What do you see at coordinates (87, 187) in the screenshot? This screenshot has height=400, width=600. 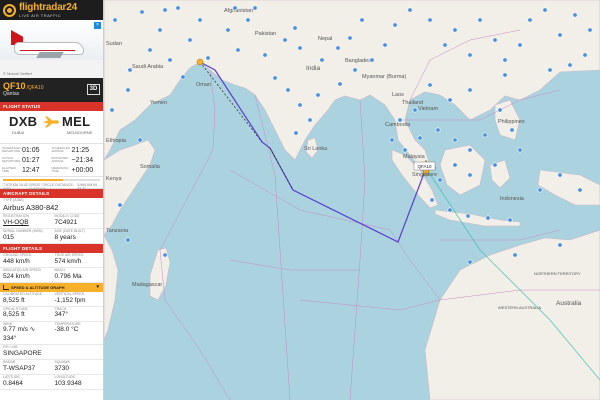 I see `progress-right: 3,964 KM IN 53:31` at bounding box center [87, 187].